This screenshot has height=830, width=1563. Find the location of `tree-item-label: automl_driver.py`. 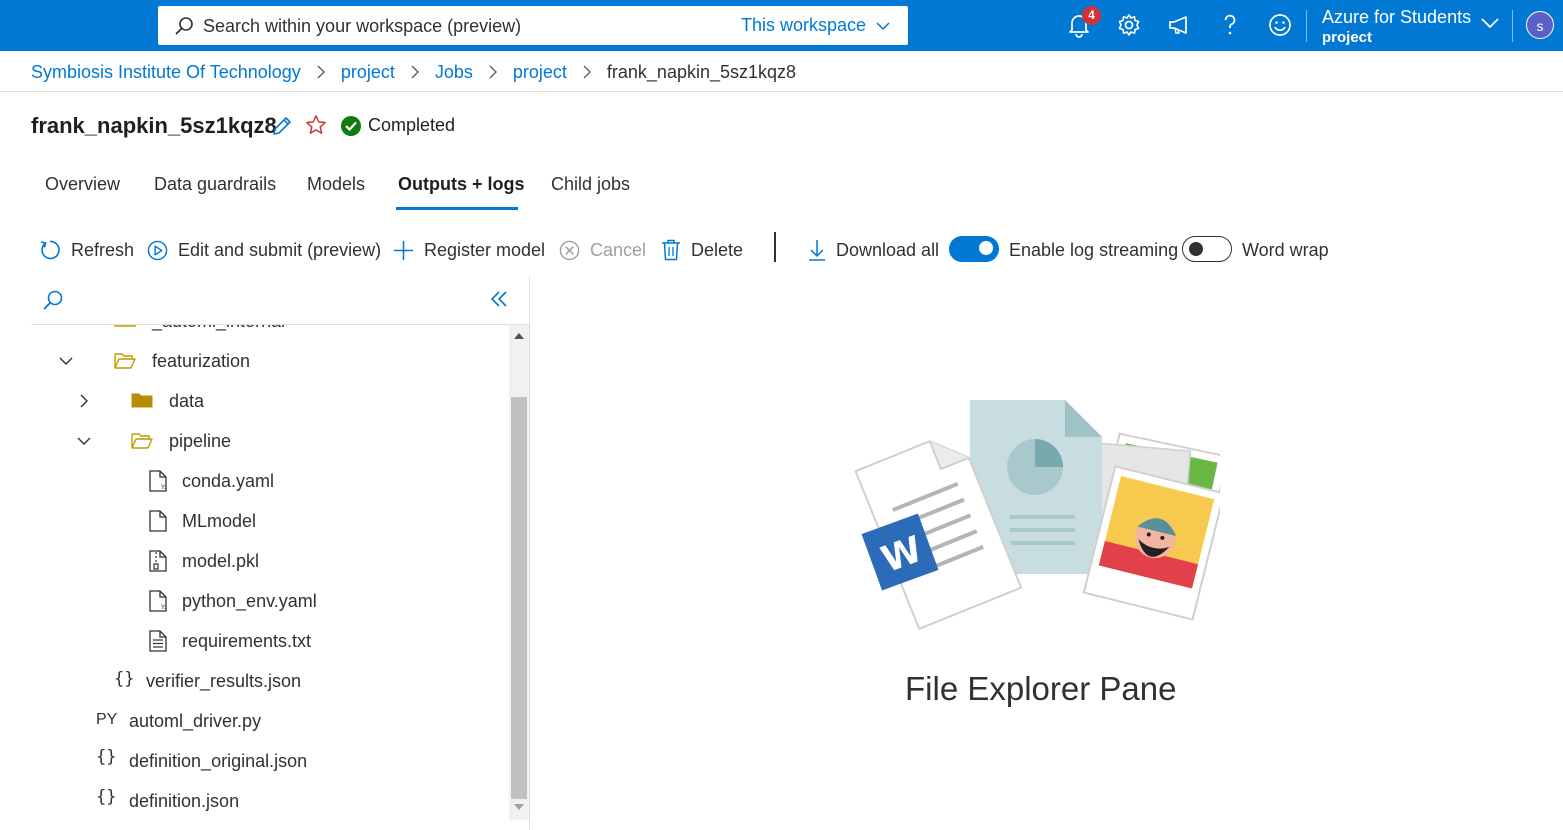

tree-item-label: automl_driver.py is located at coordinates (195, 720).